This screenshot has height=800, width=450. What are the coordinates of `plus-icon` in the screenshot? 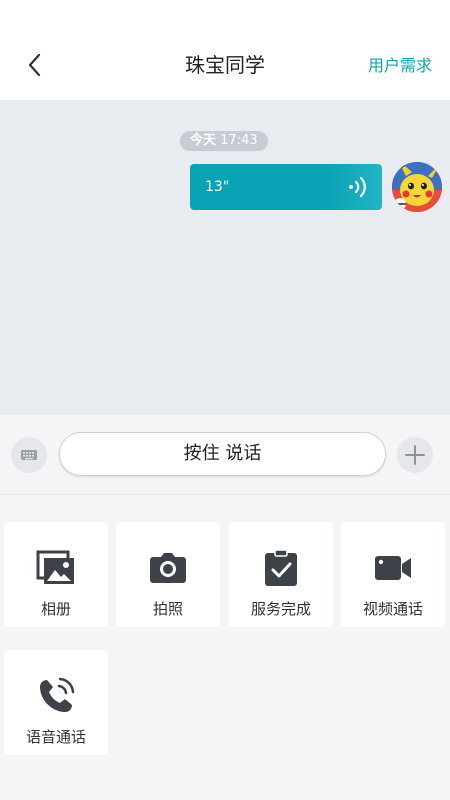 It's located at (415, 455).